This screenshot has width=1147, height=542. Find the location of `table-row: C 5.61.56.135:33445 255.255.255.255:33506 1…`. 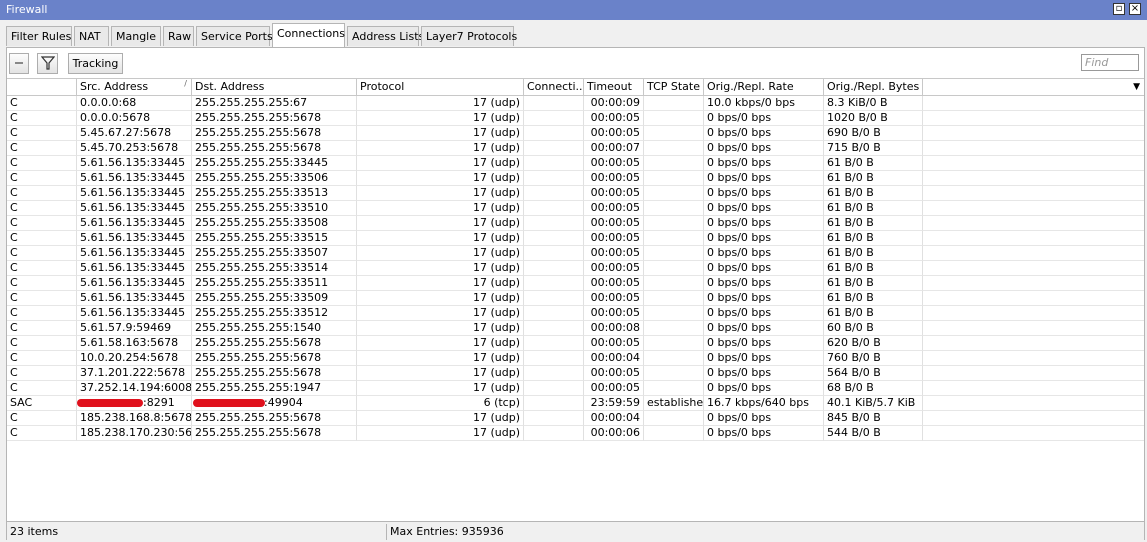

table-row: C 5.61.56.135:33445 255.255.255.255:33506 1… is located at coordinates (575, 178).